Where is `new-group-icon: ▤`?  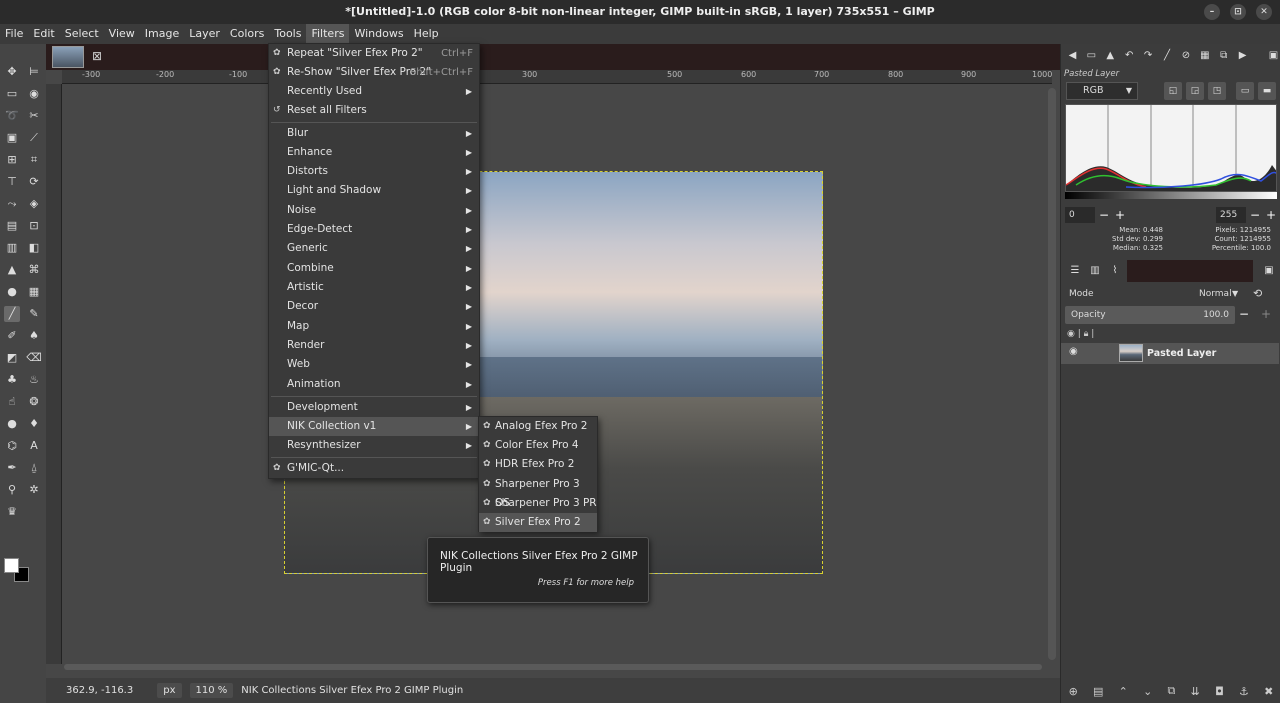
new-group-icon: ▤ is located at coordinates (1098, 691).